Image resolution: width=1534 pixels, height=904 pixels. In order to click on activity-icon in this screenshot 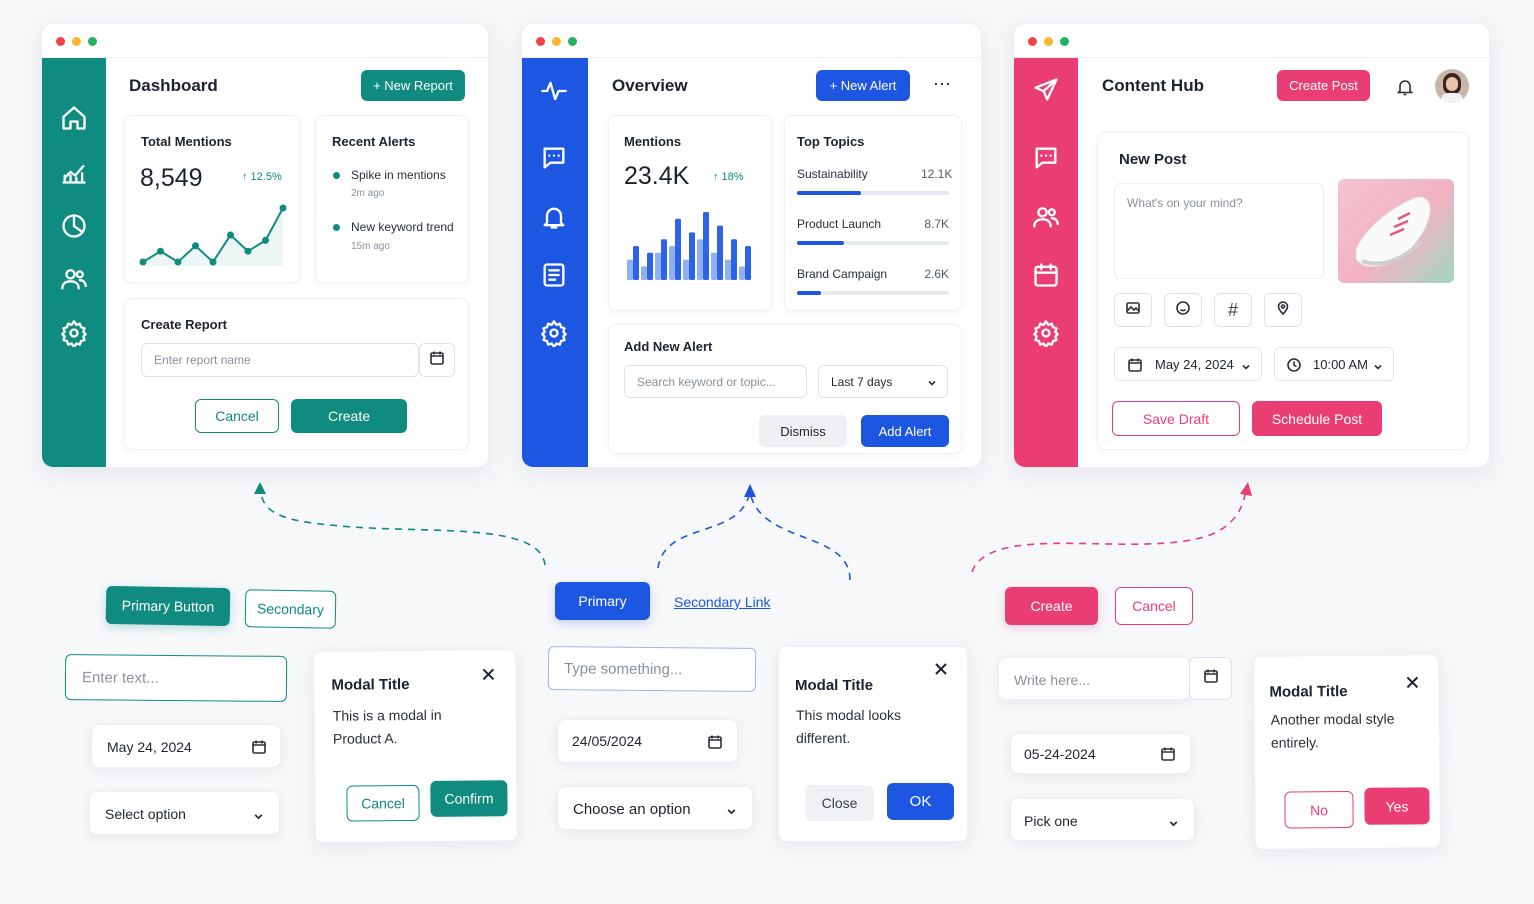, I will do `click(554, 91)`.